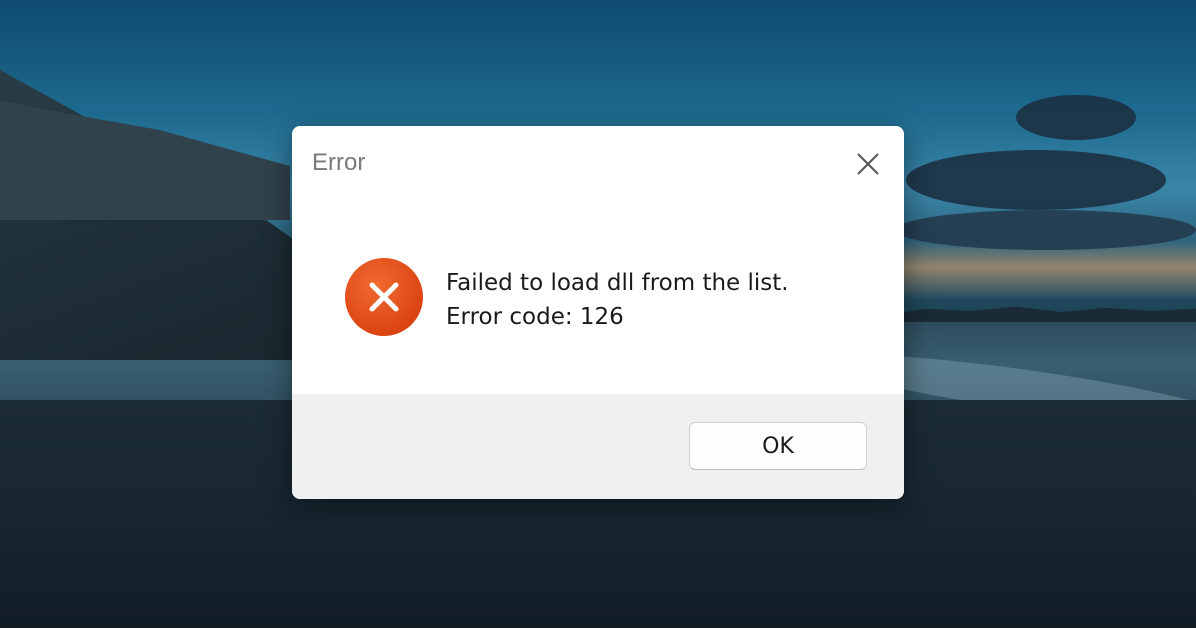  Describe the element at coordinates (384, 297) in the screenshot. I see `error-icon` at that location.